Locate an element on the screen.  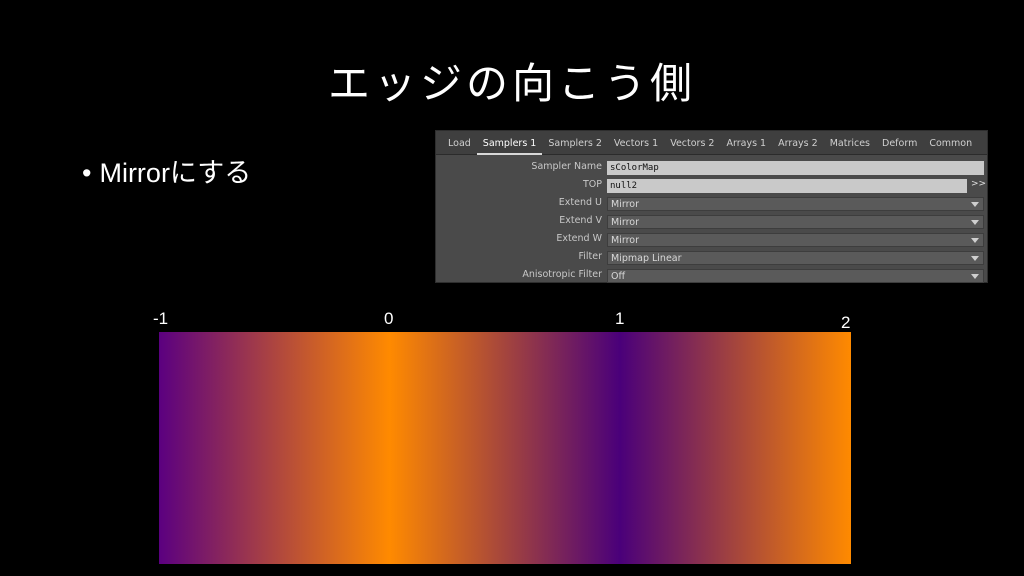
param-filter: Filter Mipmap Linear is located at coordinates (711, 258).